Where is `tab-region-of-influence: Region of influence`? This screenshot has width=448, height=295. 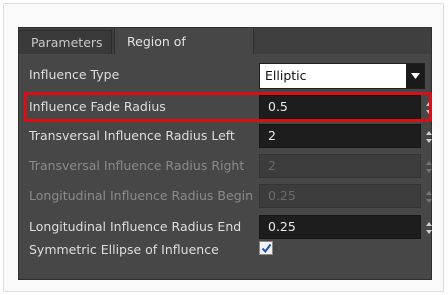 tab-region-of-influence: Region of influence is located at coordinates (184, 51).